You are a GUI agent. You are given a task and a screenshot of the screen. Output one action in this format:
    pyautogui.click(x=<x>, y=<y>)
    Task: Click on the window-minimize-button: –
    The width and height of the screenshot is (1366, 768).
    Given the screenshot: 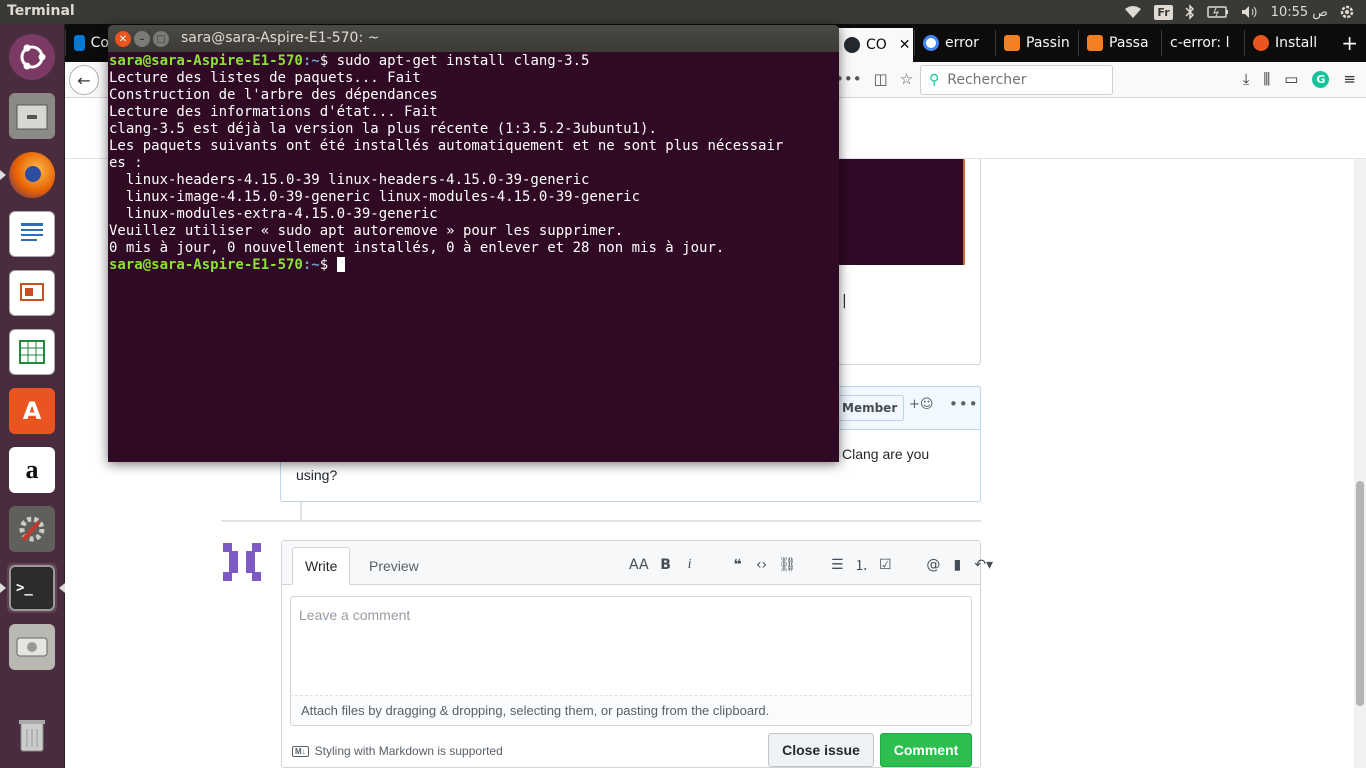 What is the action you would take?
    pyautogui.click(x=142, y=39)
    